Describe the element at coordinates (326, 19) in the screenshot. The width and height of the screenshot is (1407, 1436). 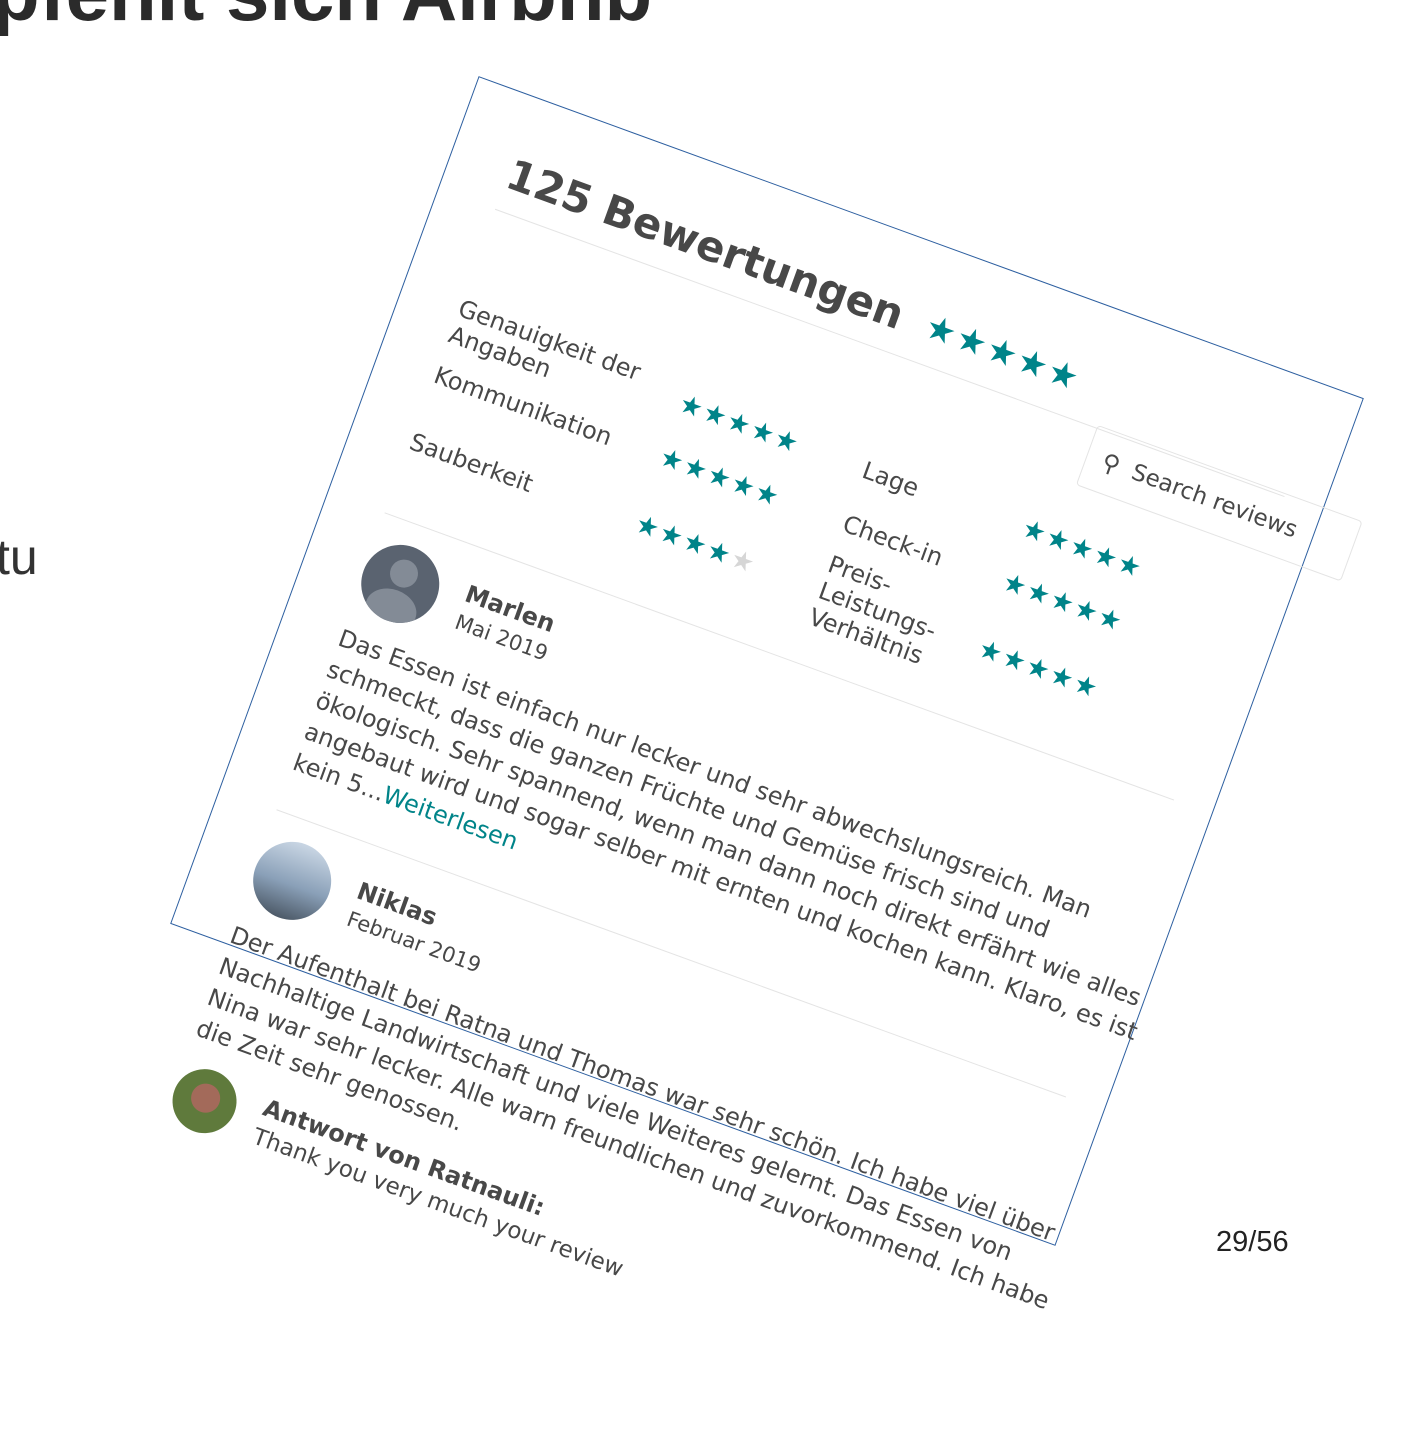
I see `slide-title: pfehlt sich Airbnb` at that location.